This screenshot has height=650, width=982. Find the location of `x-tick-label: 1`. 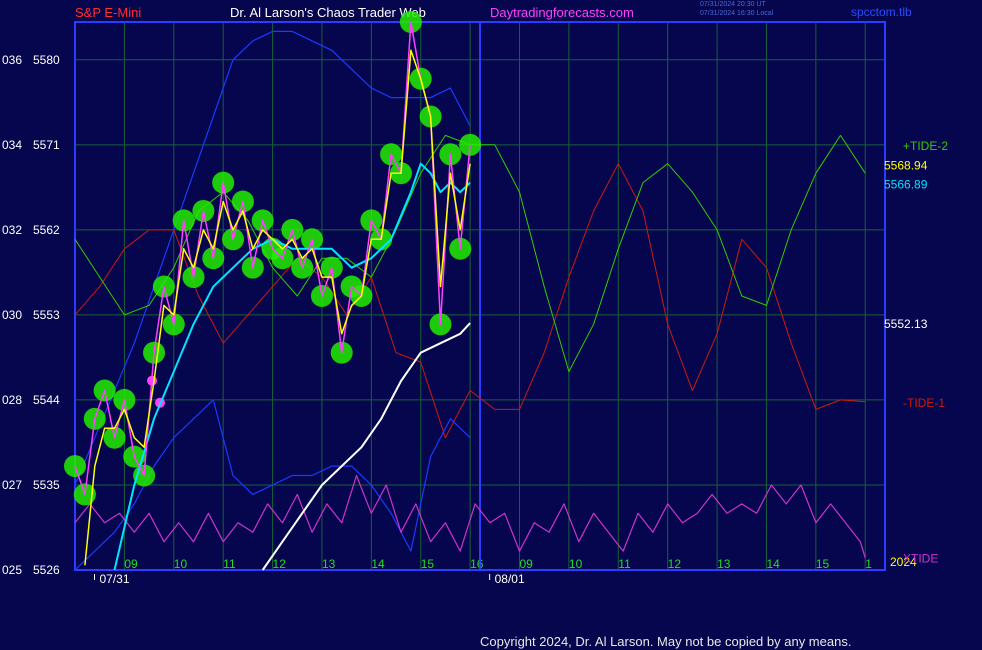

x-tick-label: 1 is located at coordinates (868, 564).